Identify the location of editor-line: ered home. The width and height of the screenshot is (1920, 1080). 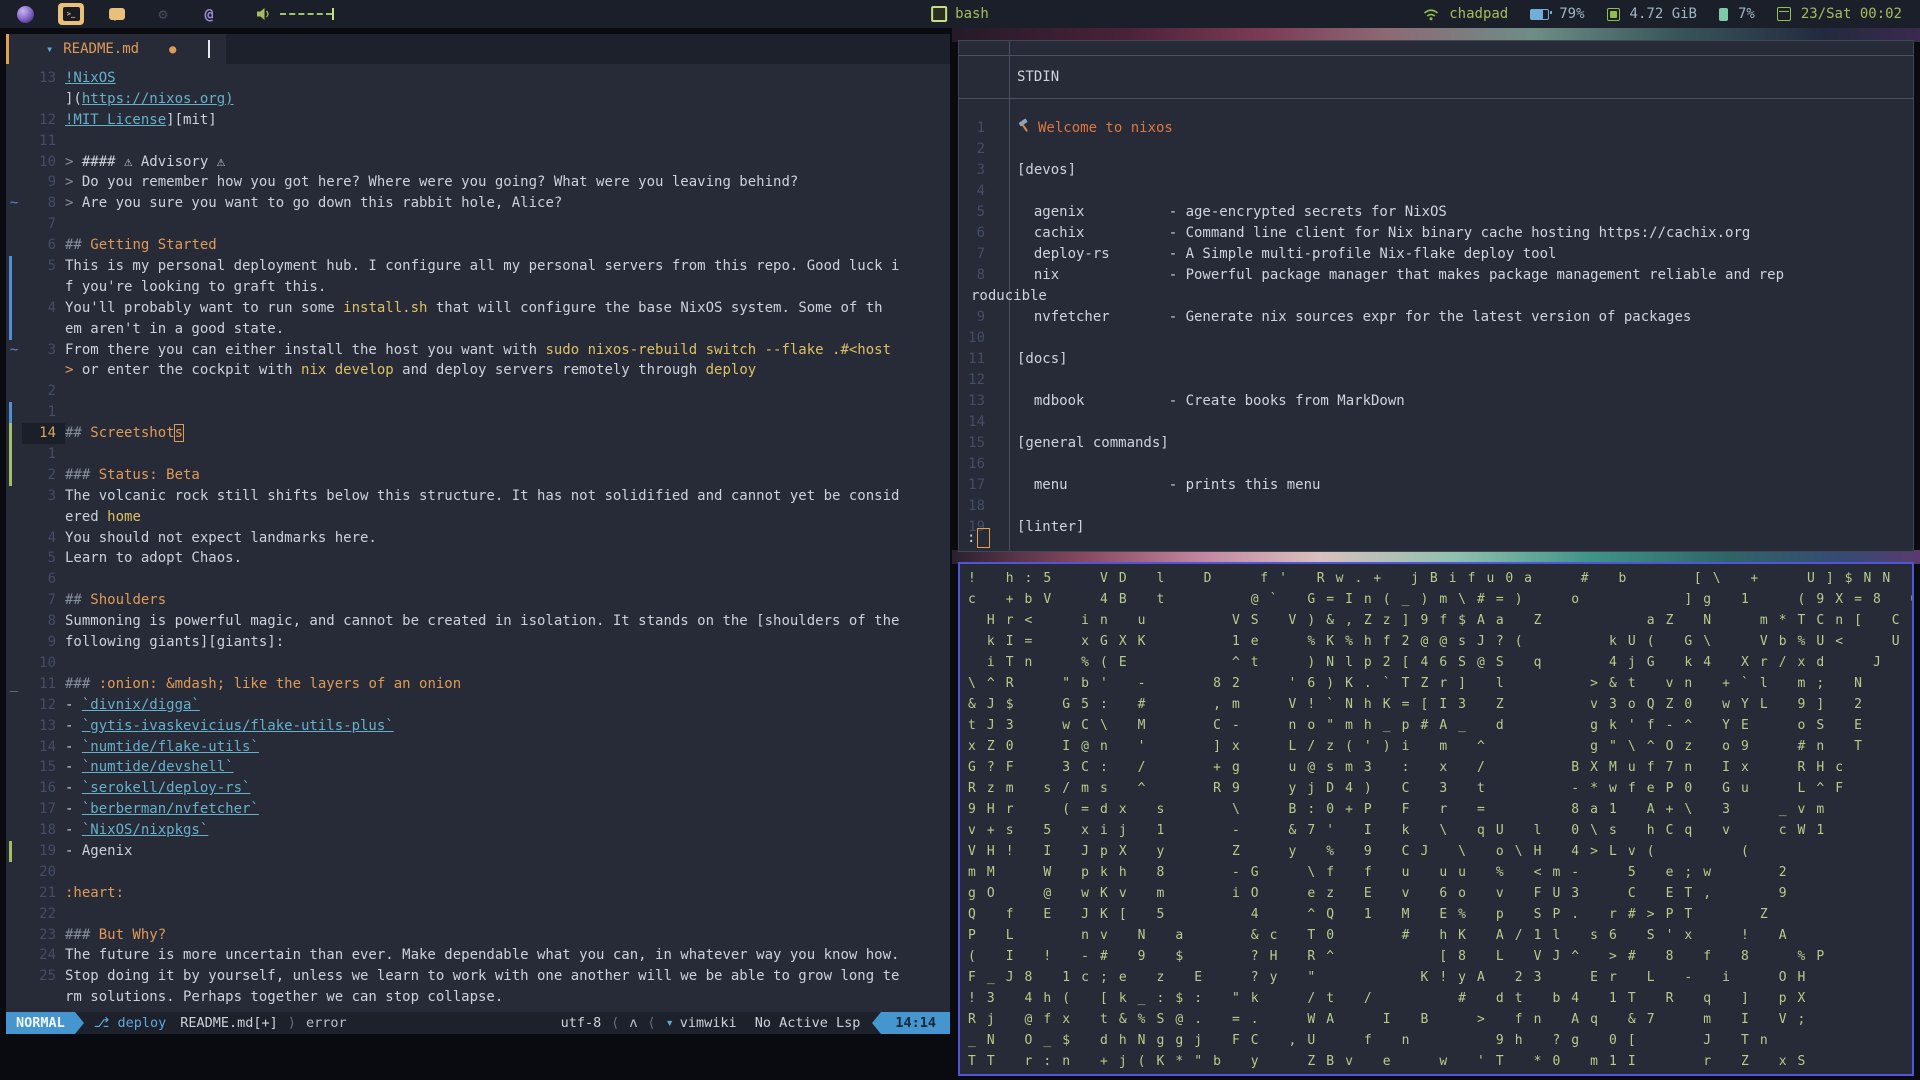
(478, 517).